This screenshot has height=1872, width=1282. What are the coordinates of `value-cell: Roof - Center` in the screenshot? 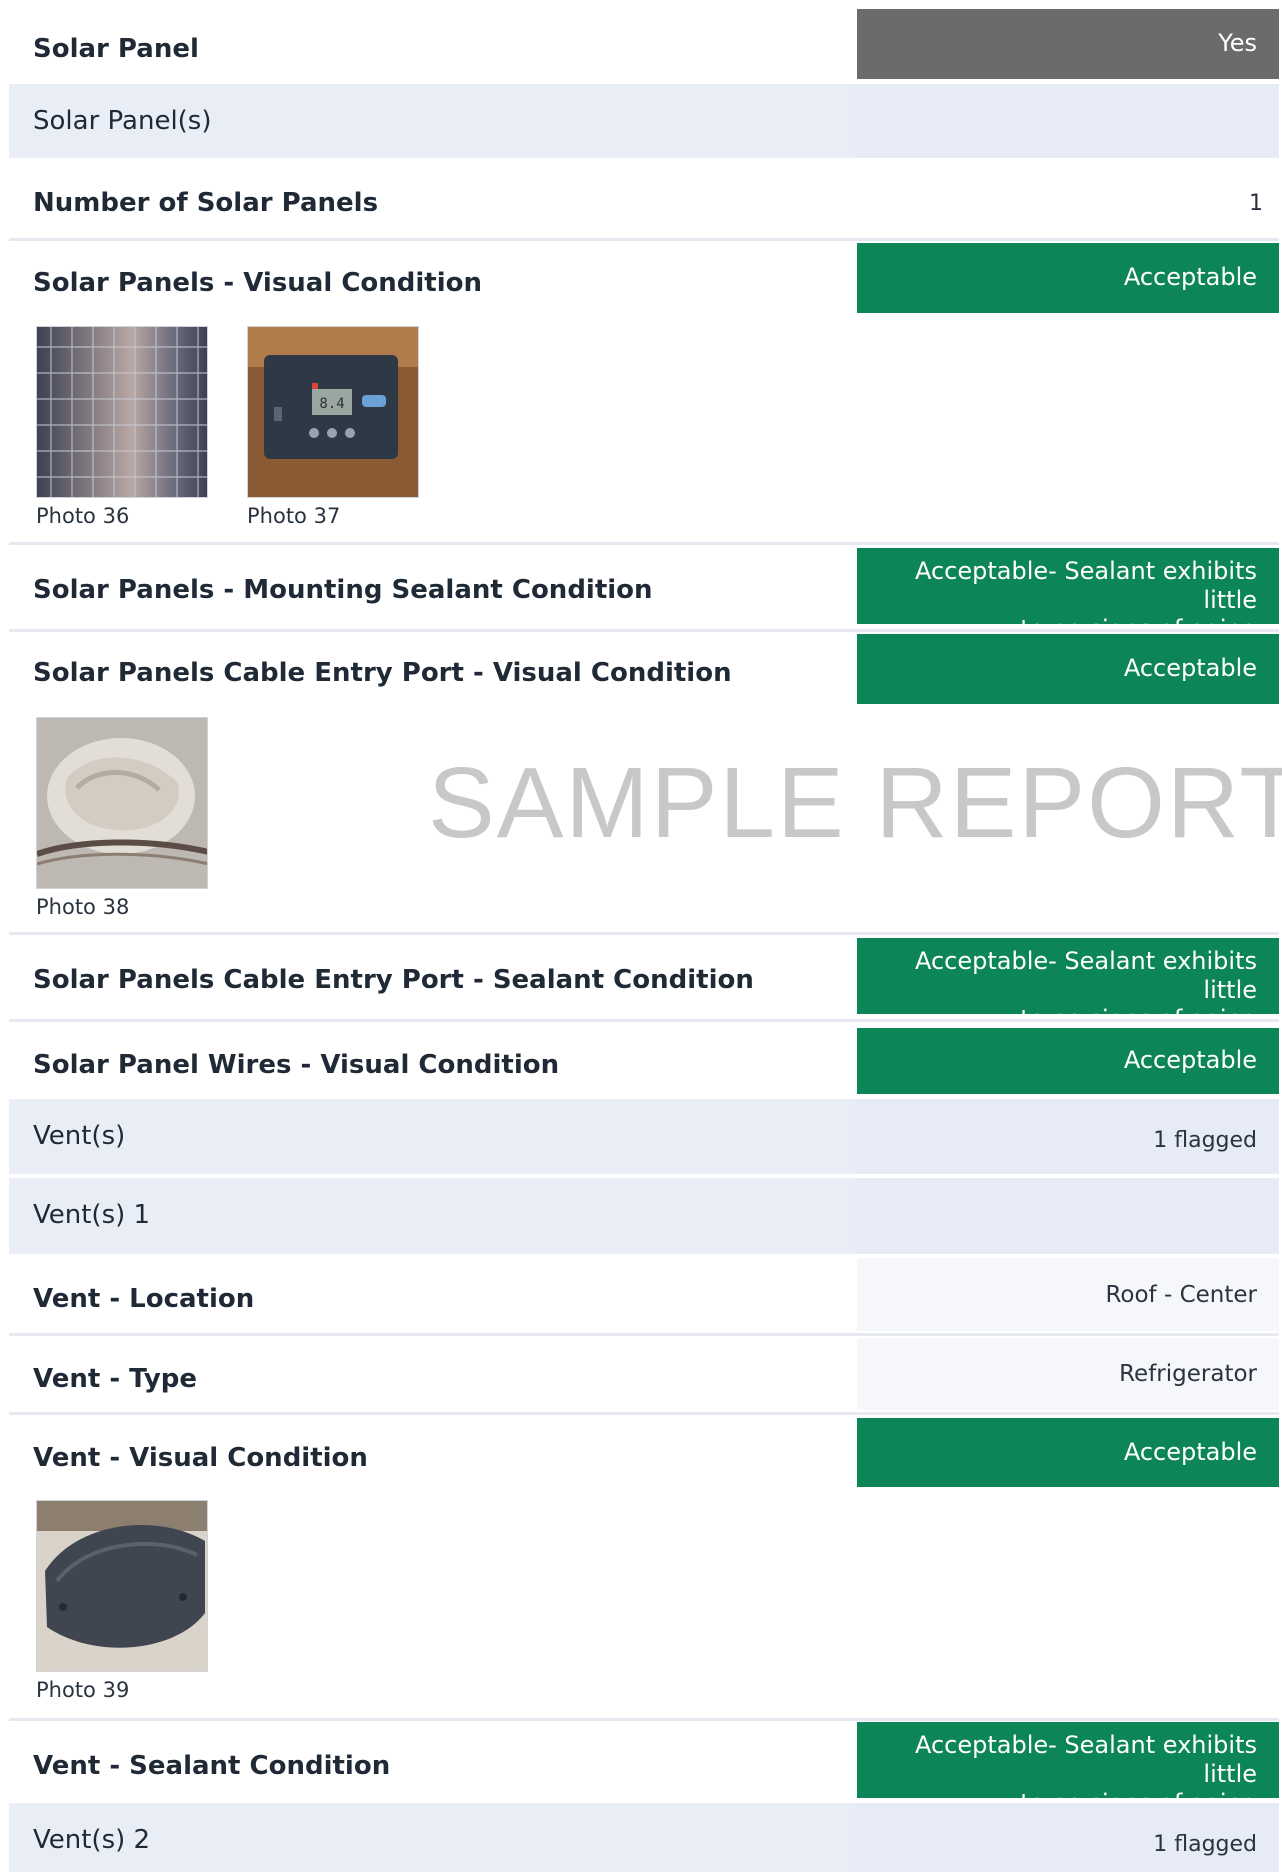 It's located at (1068, 1294).